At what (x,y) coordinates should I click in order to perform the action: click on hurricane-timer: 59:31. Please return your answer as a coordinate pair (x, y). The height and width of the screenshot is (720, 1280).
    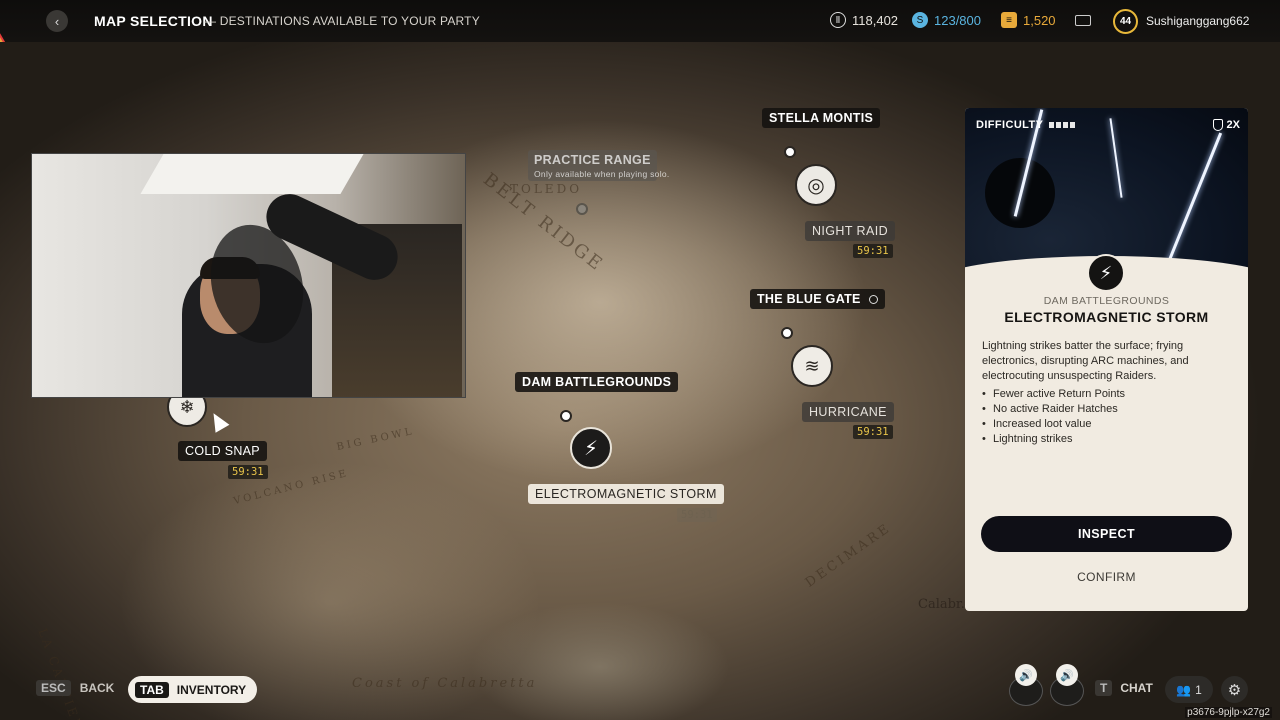
    Looking at the image, I should click on (873, 432).